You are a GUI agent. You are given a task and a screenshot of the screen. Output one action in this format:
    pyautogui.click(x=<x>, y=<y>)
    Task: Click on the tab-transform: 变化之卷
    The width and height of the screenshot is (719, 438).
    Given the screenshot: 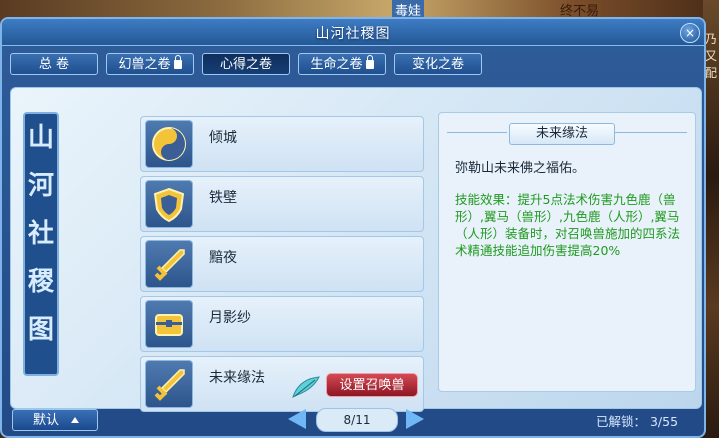 What is the action you would take?
    pyautogui.click(x=438, y=64)
    